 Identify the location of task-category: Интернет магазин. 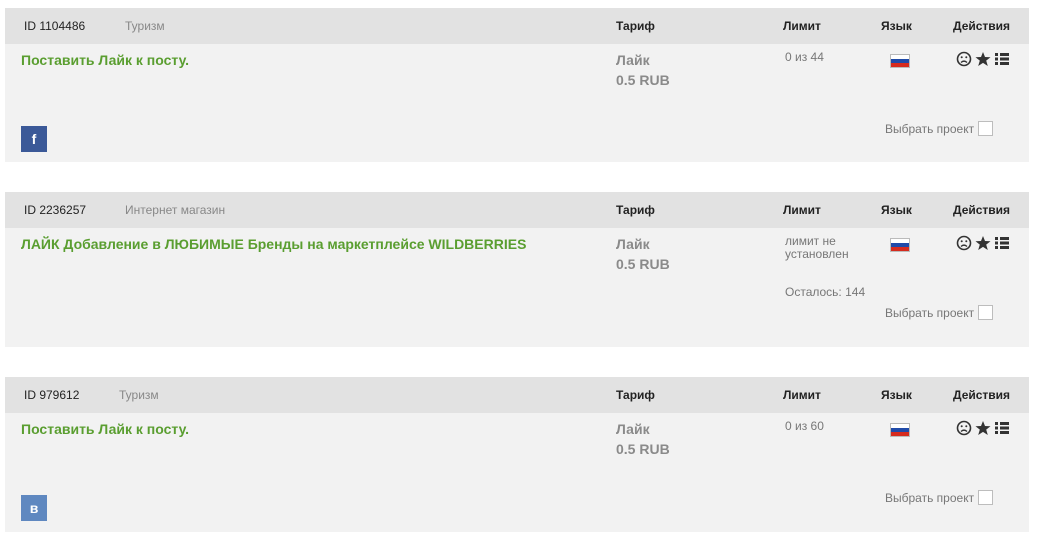
(175, 210).